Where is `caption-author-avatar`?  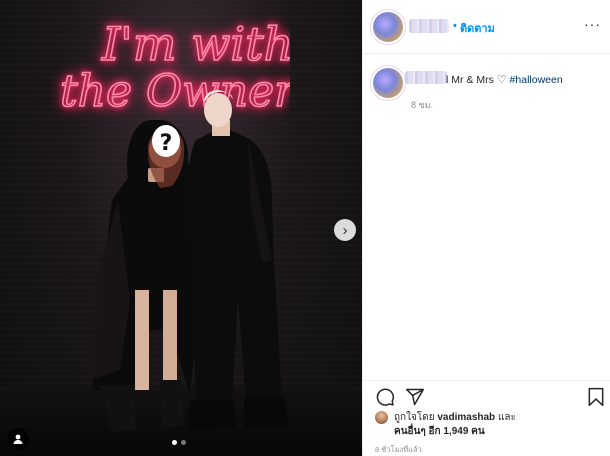 caption-author-avatar is located at coordinates (388, 83).